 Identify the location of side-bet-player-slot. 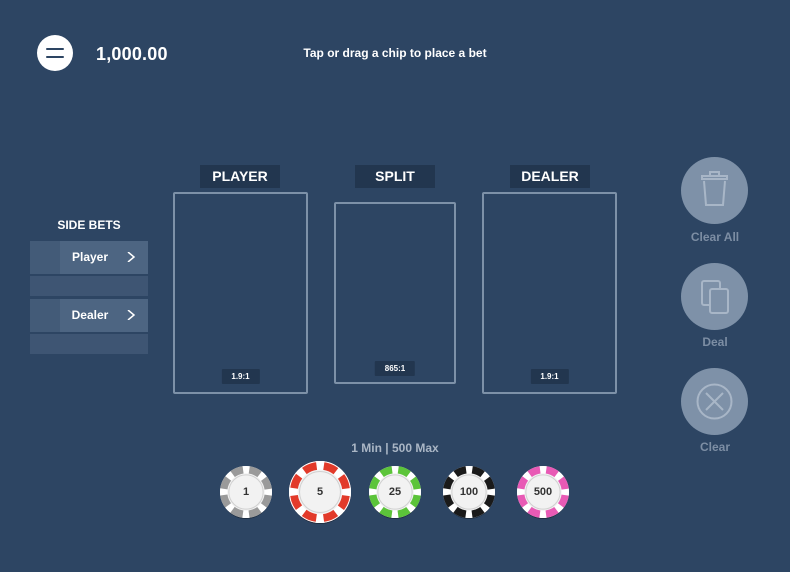
(89, 286).